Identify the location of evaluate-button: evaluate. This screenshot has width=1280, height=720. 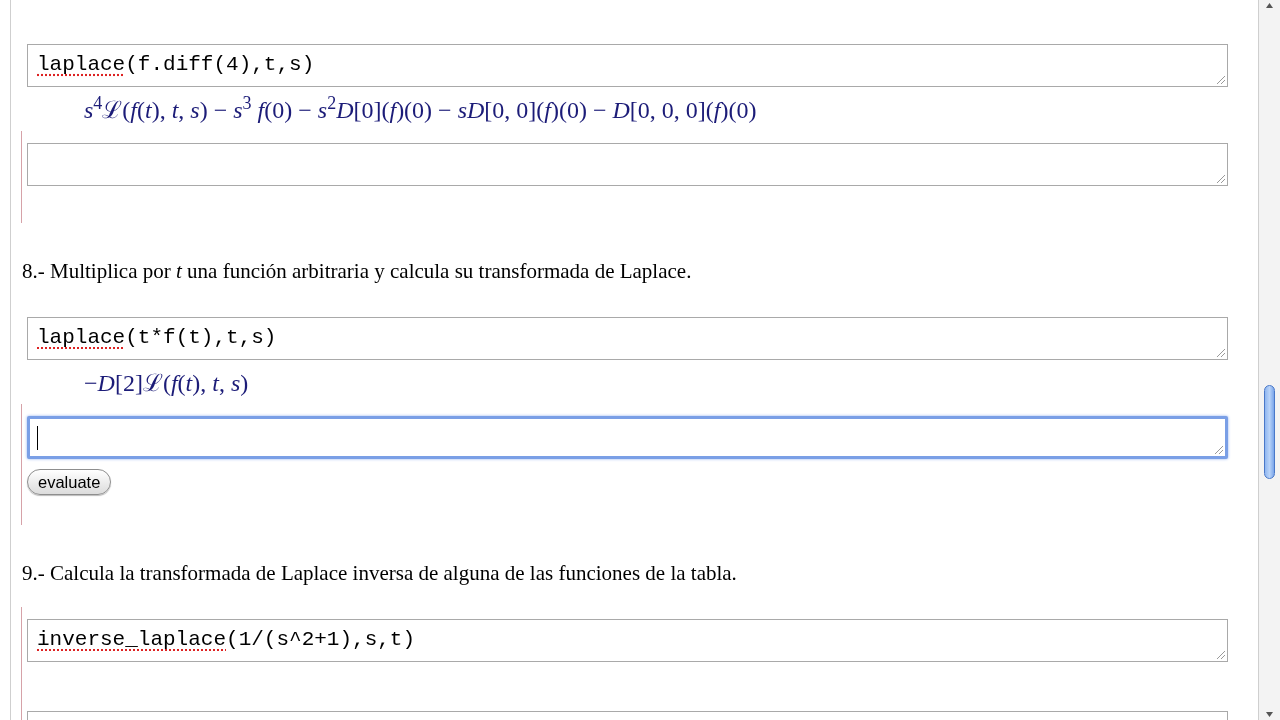
(69, 482).